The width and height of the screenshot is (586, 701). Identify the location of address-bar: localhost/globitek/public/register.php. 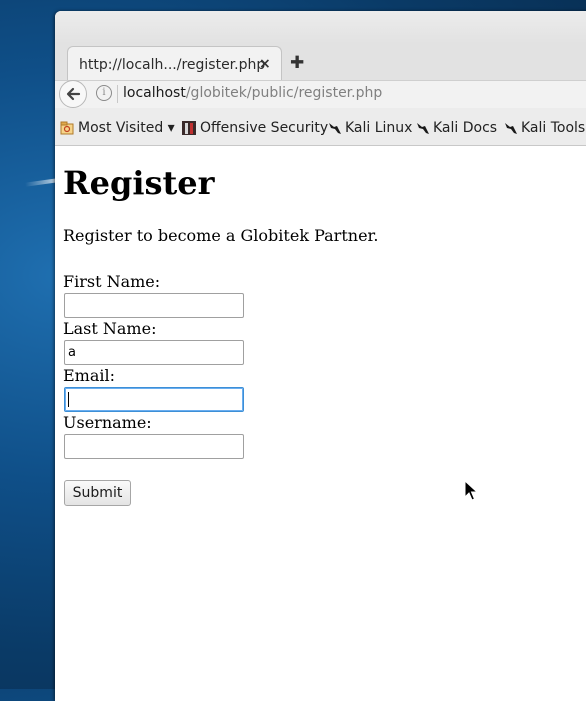
(252, 93).